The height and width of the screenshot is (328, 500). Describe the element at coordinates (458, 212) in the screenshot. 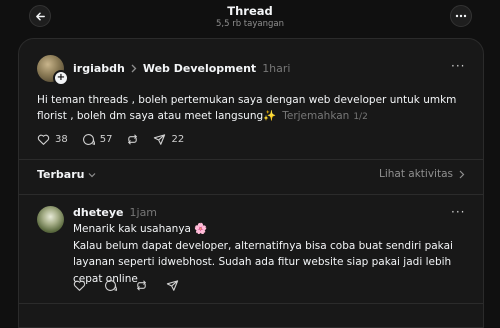

I see `reply-more-icon: ···` at that location.